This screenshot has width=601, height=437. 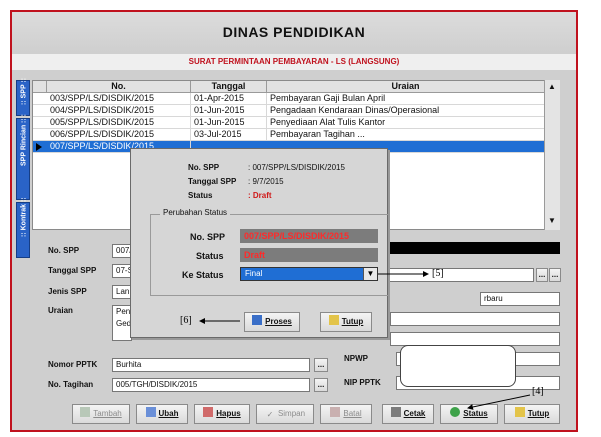 I want to click on callout-4: [4], so click(x=538, y=391).